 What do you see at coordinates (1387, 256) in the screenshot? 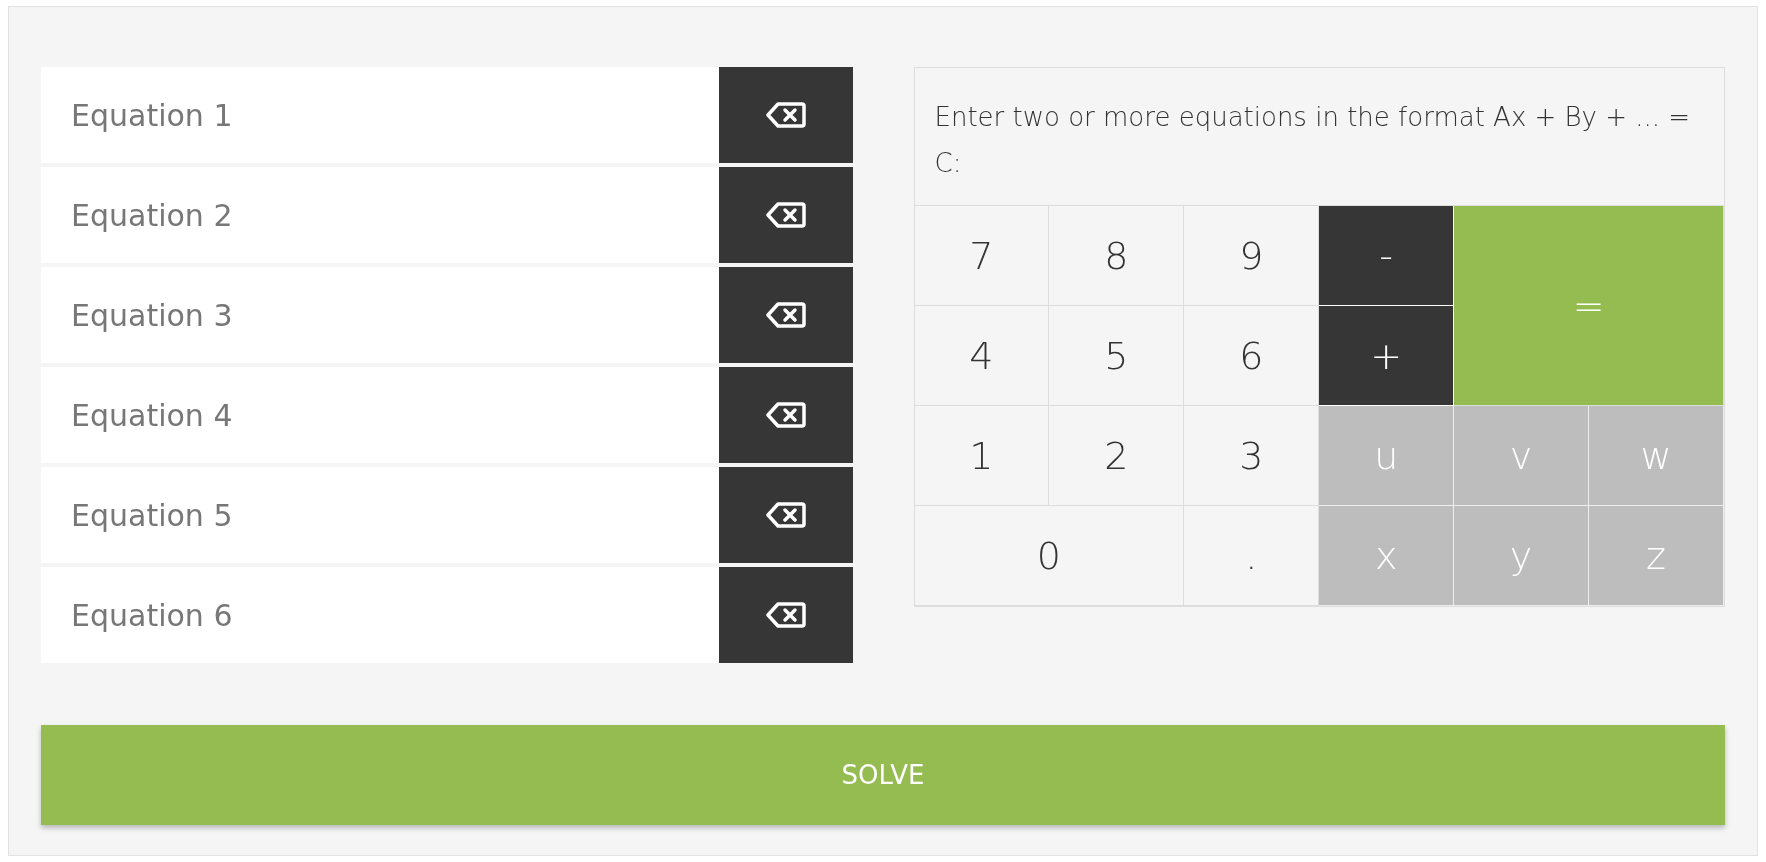
I see `keypad-key: -` at bounding box center [1387, 256].